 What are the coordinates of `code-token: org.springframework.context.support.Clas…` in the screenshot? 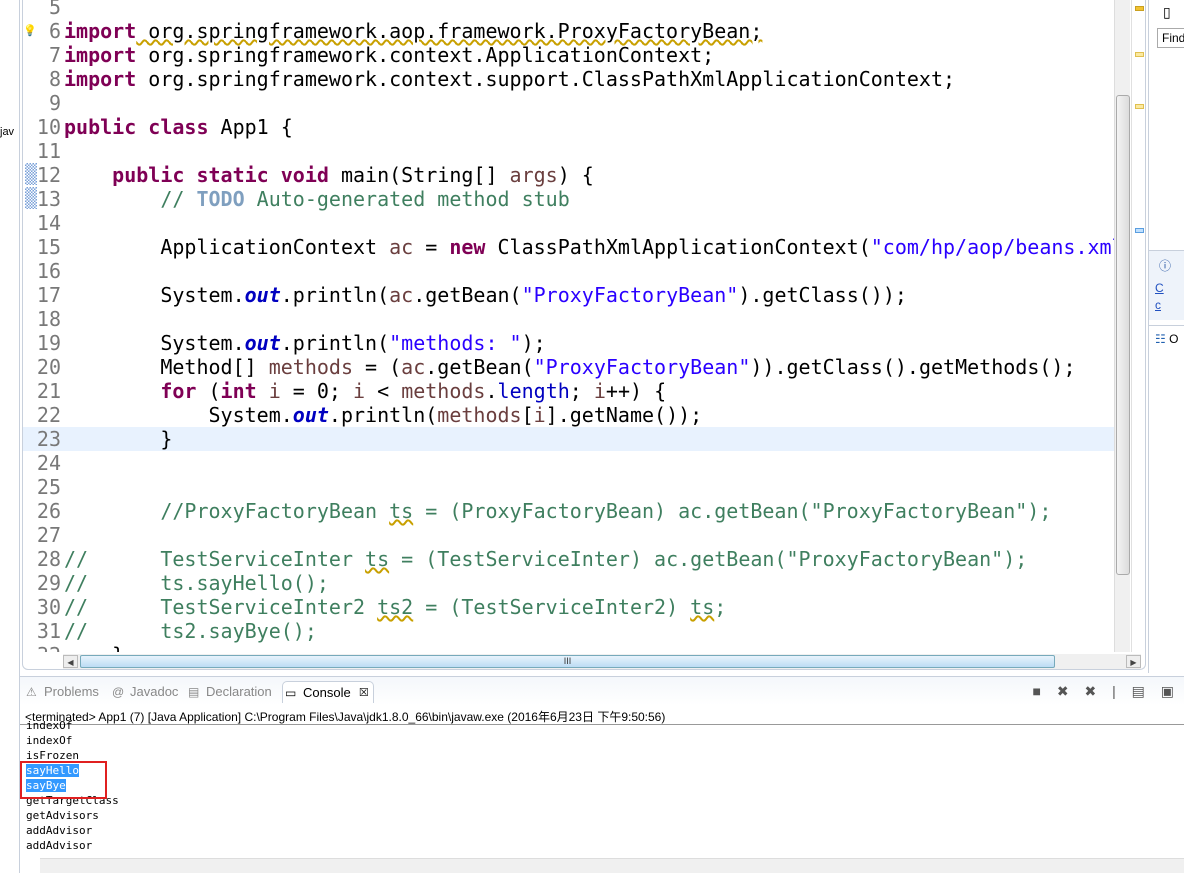 It's located at (546, 79).